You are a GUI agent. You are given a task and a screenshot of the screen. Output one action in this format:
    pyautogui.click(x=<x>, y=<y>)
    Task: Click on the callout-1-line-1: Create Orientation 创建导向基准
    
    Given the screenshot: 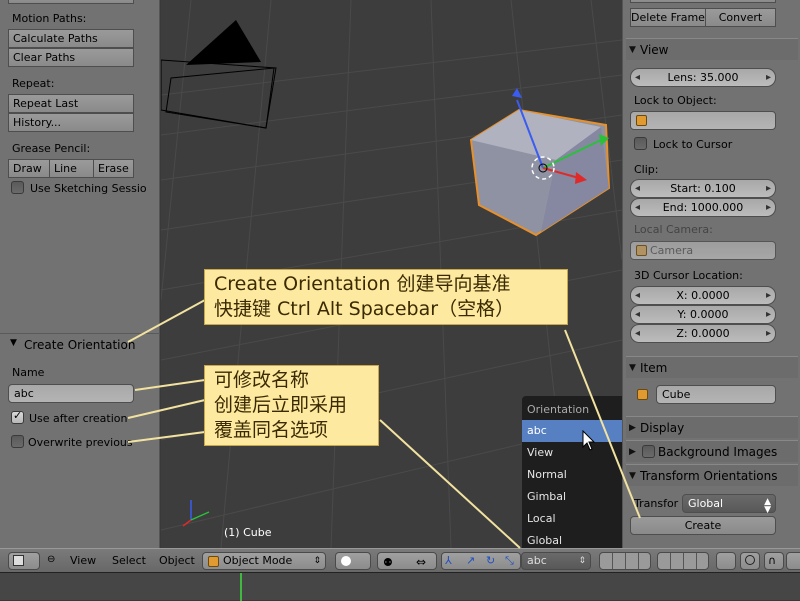 What is the action you would take?
    pyautogui.click(x=362, y=284)
    